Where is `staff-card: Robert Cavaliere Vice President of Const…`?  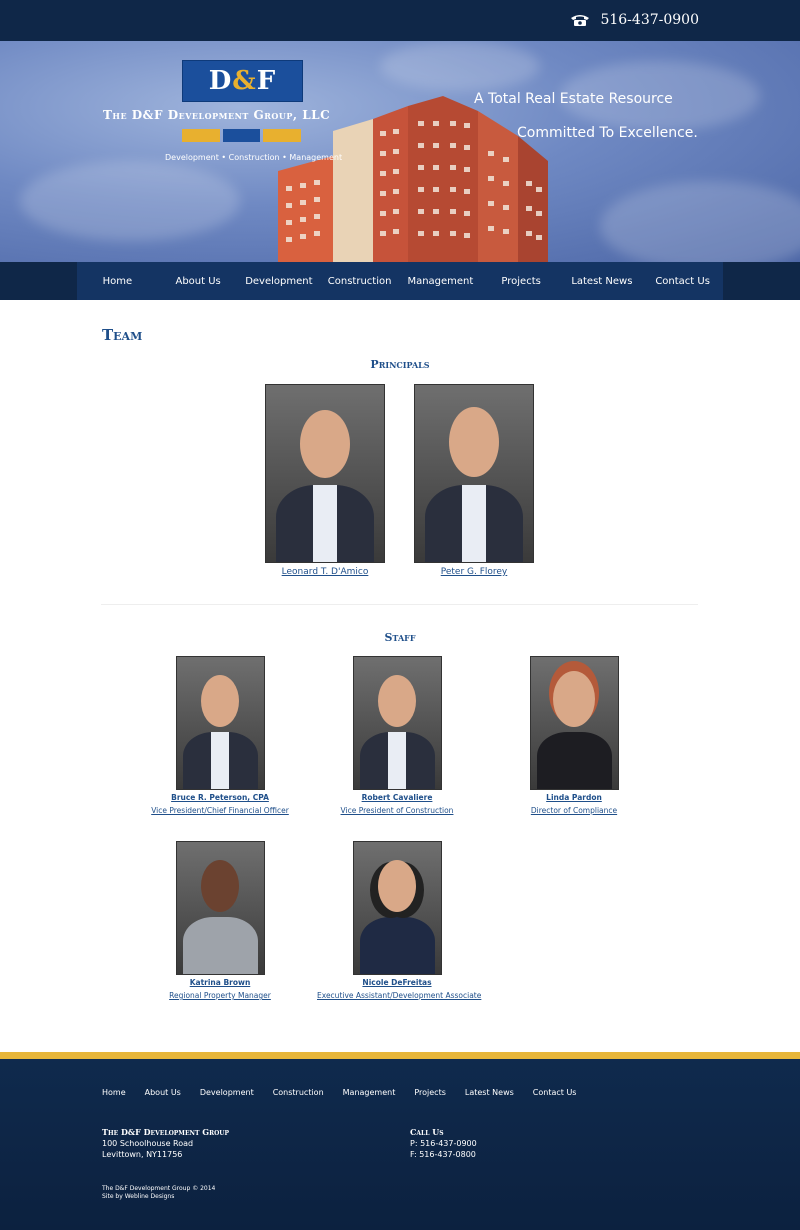 staff-card: Robert Cavaliere Vice President of Const… is located at coordinates (397, 735).